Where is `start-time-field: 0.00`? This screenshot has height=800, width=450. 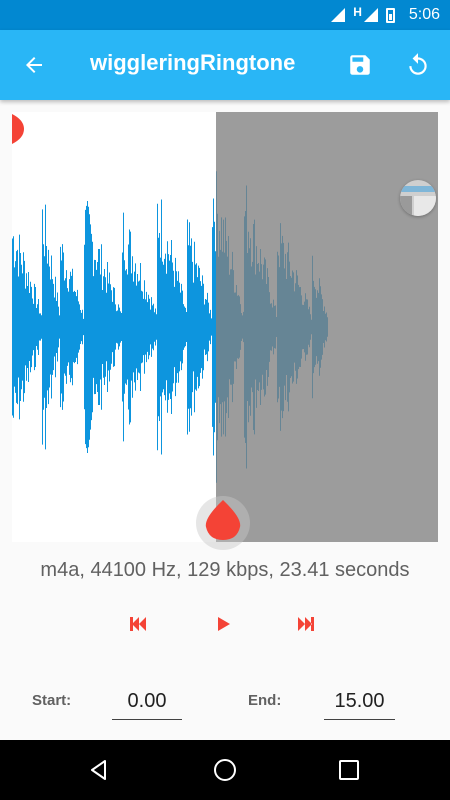
start-time-field: 0.00 is located at coordinates (147, 702).